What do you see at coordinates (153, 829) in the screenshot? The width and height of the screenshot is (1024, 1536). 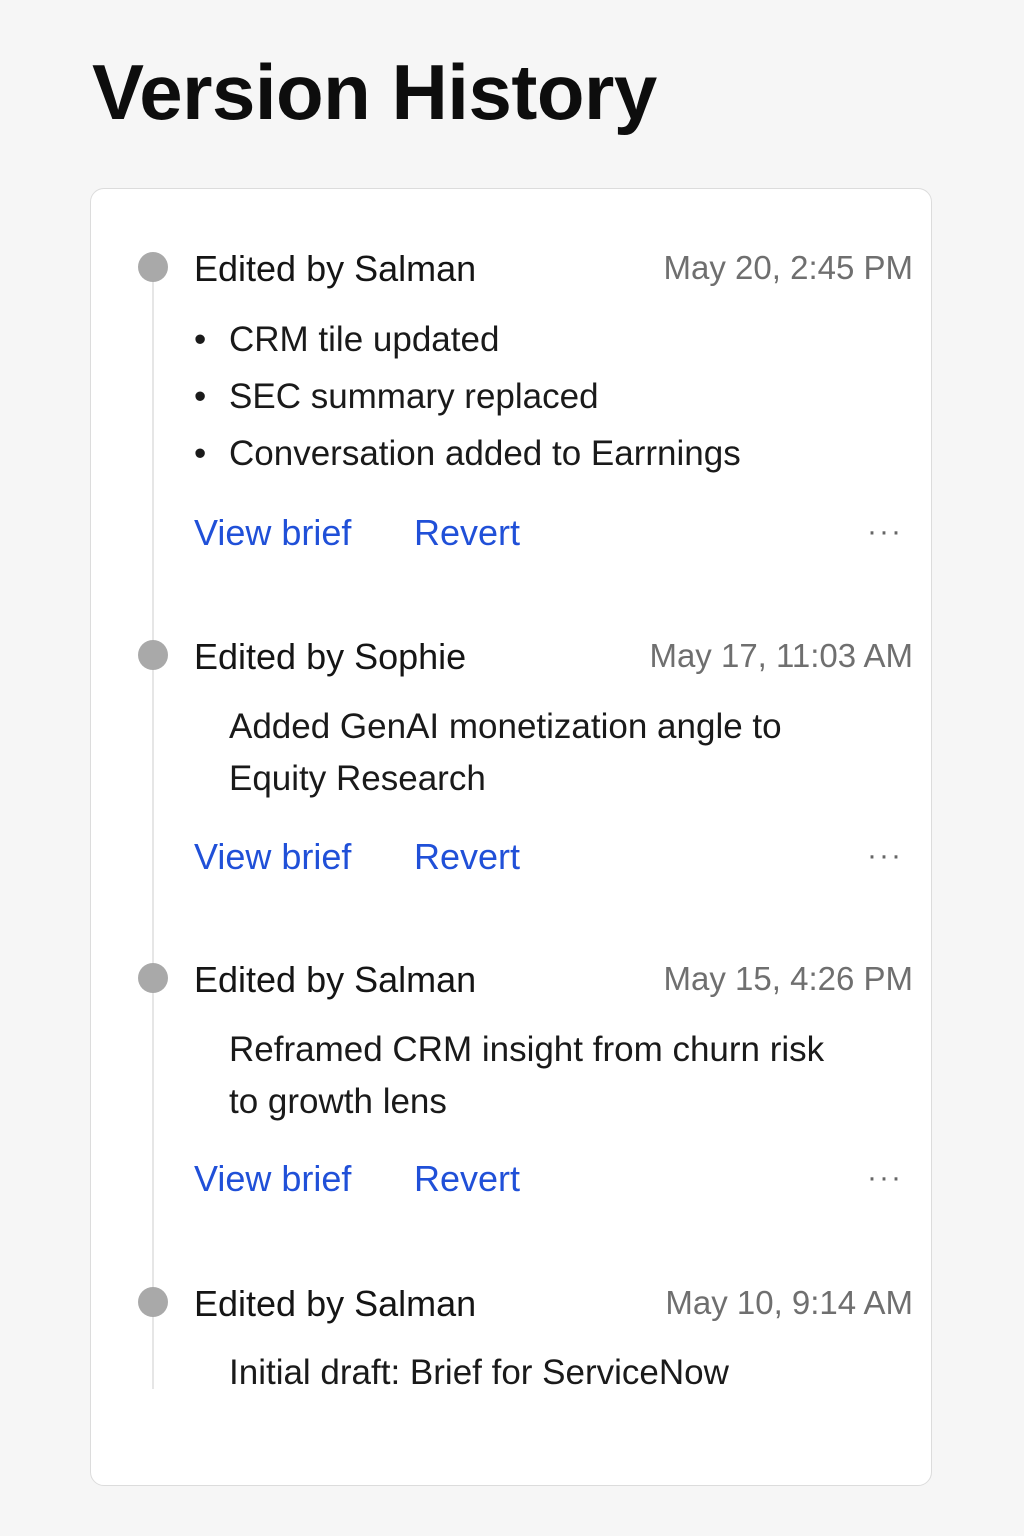 I see `timeline-line` at bounding box center [153, 829].